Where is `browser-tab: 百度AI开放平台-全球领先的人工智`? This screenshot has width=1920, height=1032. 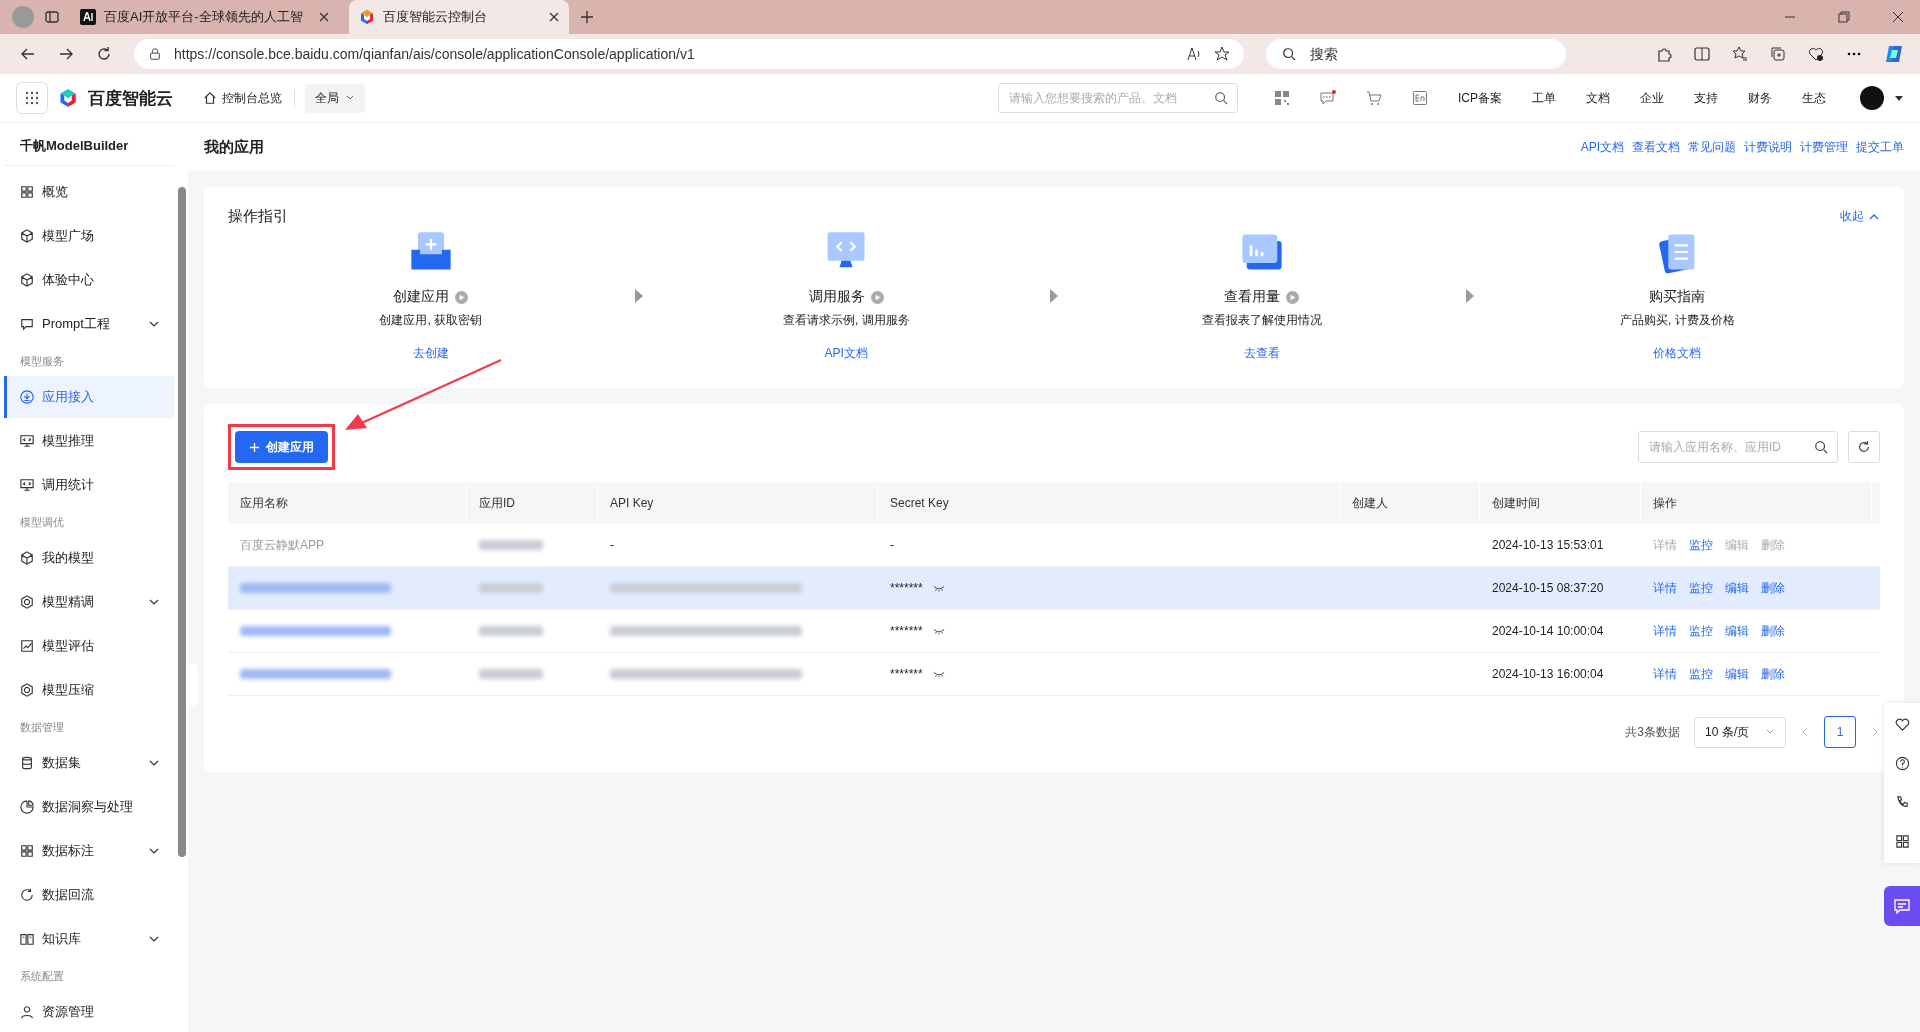
browser-tab: 百度AI开放平台-全球领先的人工智 is located at coordinates (204, 17).